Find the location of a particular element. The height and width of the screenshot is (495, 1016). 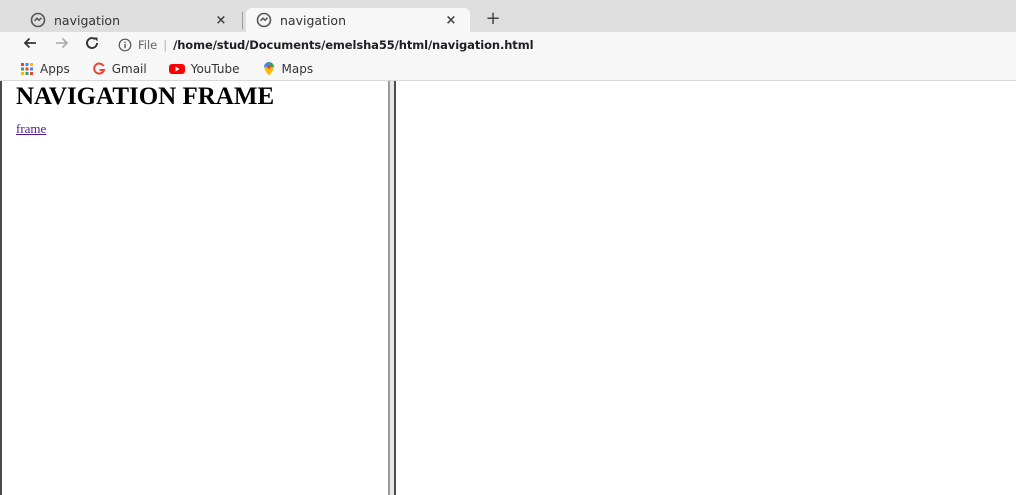

bookmark-youtube: YouTube is located at coordinates (204, 69).